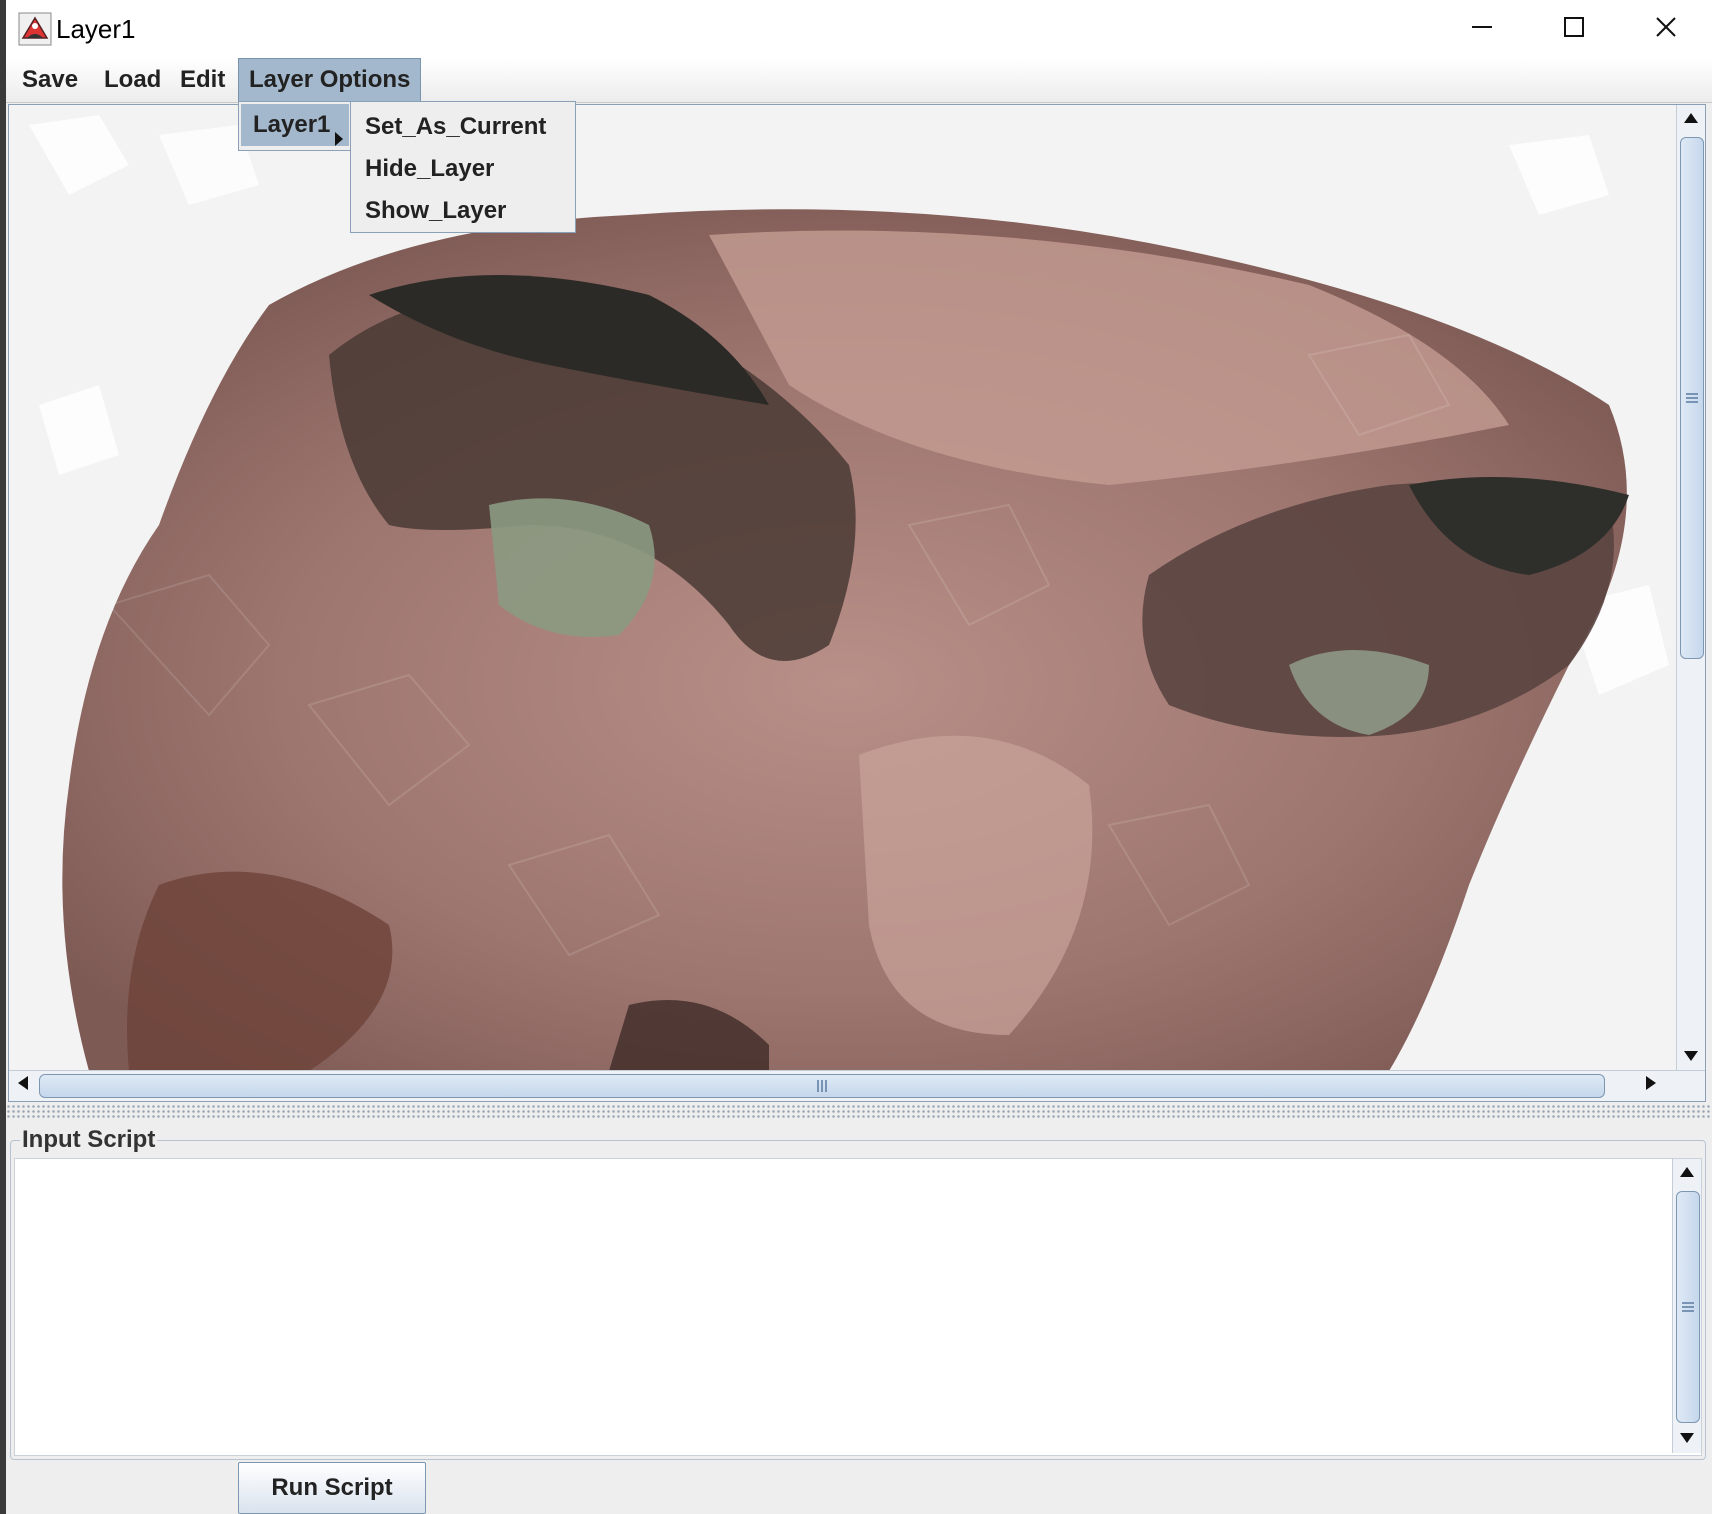 This screenshot has width=1712, height=1514. I want to click on scroll-down-button, so click(1691, 1057).